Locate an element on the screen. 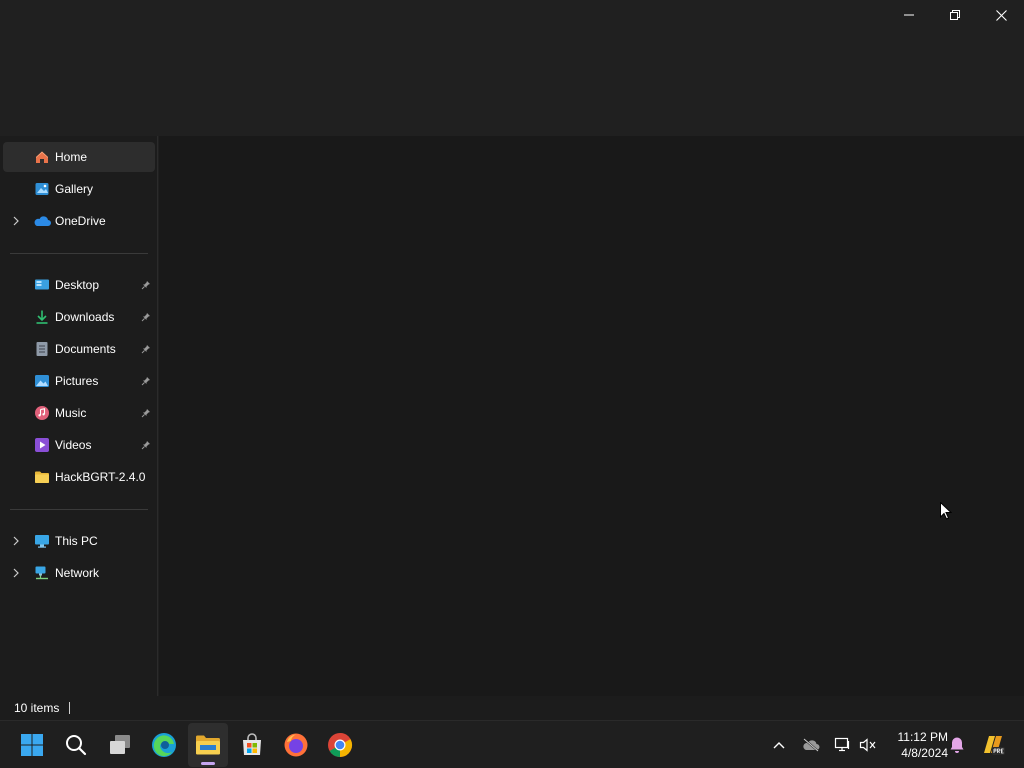  notifications-button is located at coordinates (957, 745).